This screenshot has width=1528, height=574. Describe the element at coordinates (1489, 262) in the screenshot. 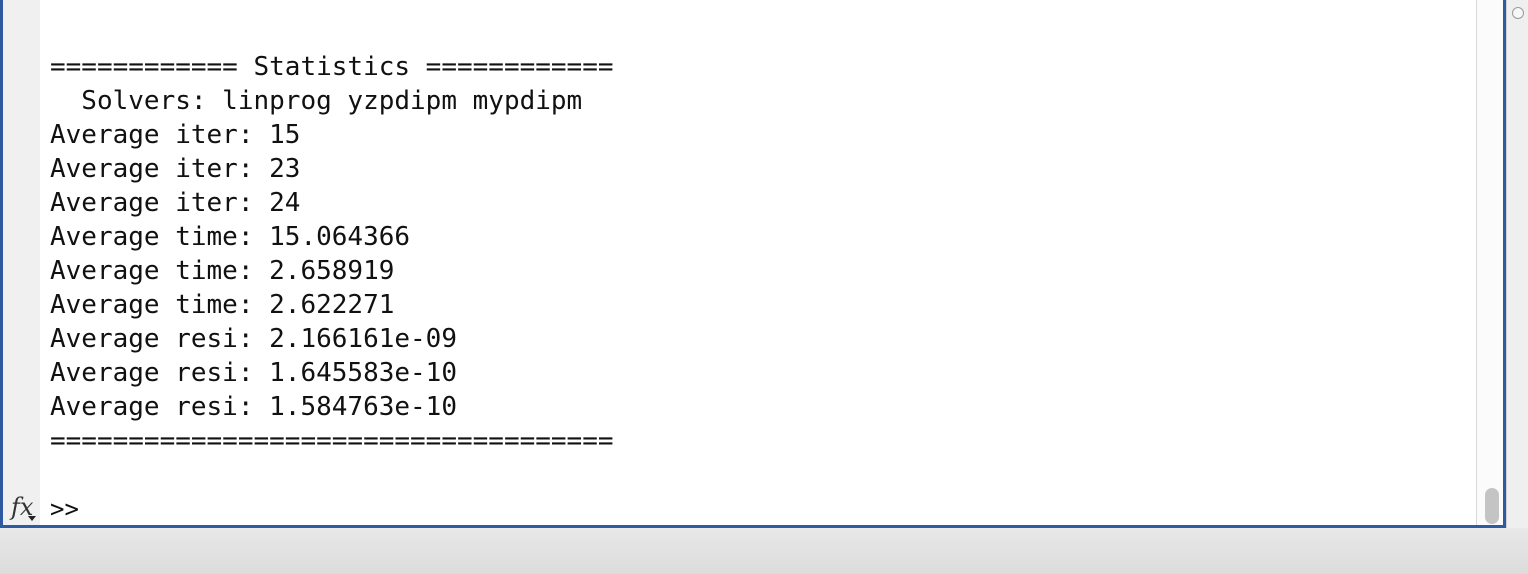

I see `vertical-scrollbar` at that location.